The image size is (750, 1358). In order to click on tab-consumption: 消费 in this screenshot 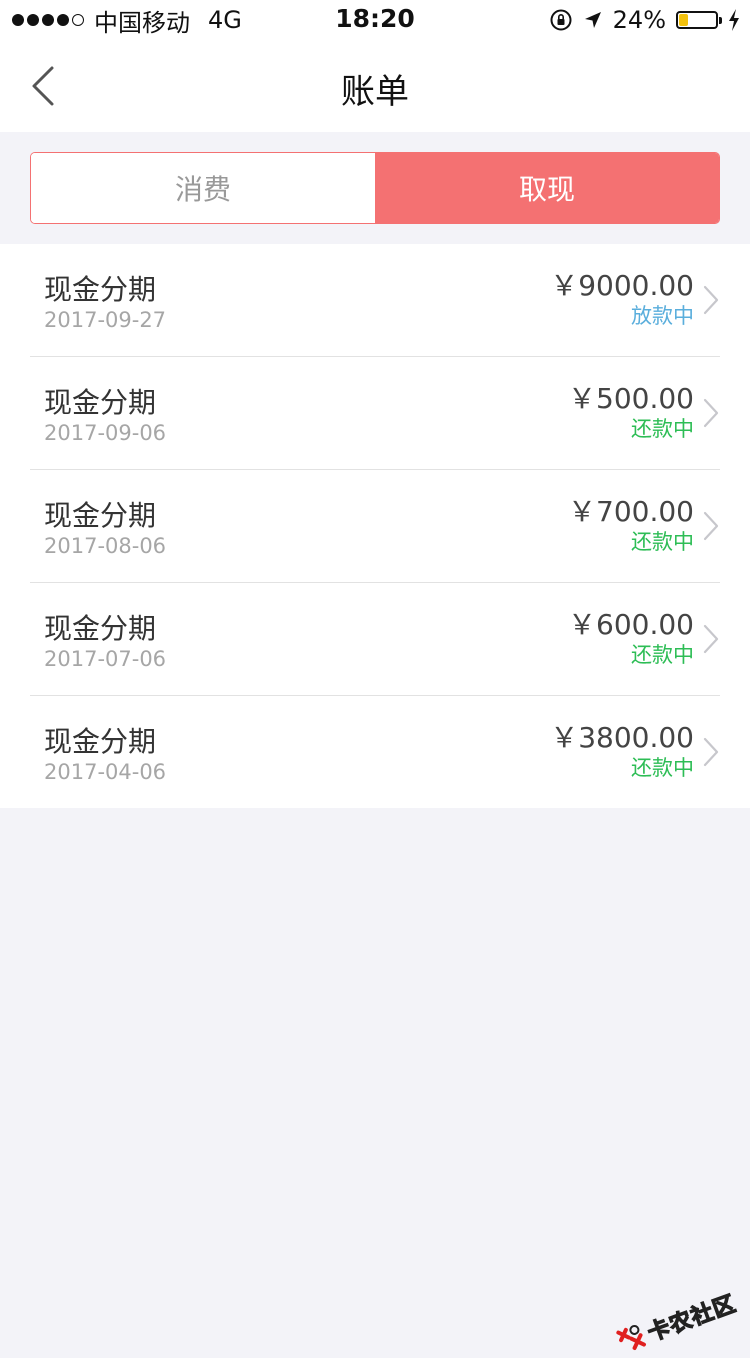, I will do `click(203, 188)`.